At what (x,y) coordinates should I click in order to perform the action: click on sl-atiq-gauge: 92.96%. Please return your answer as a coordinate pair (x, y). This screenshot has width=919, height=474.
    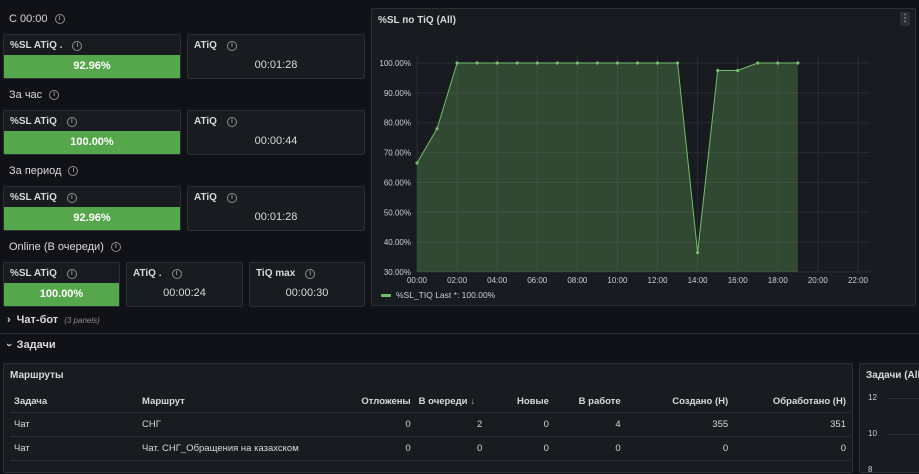
    Looking at the image, I should click on (92, 218).